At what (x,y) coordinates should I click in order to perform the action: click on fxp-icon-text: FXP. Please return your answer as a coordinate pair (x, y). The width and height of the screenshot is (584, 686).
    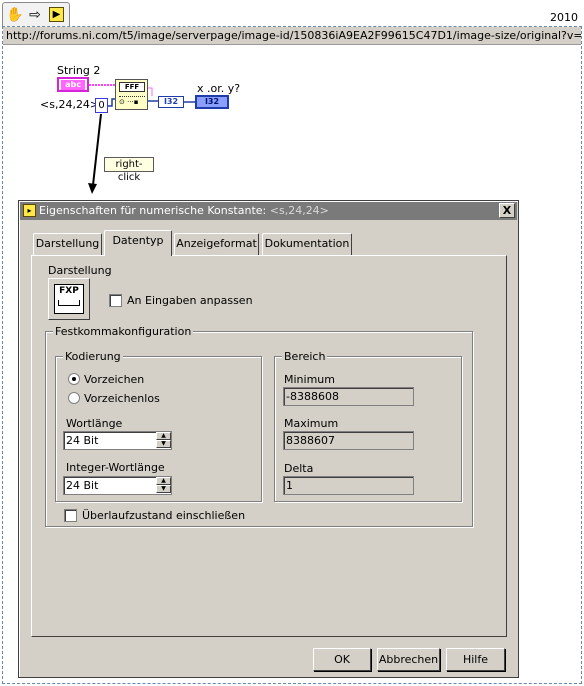
    Looking at the image, I should click on (69, 291).